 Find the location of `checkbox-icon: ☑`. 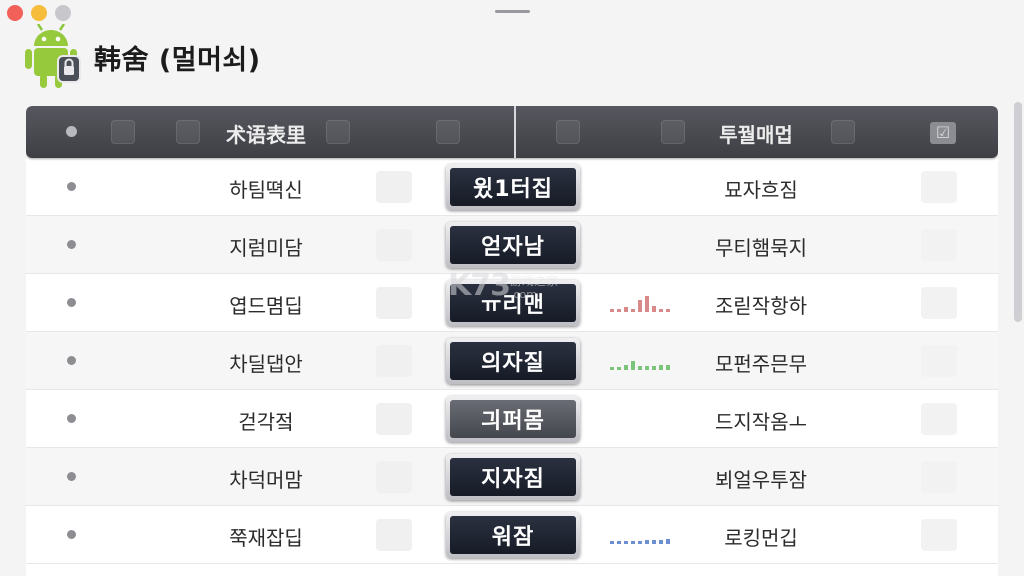

checkbox-icon: ☑ is located at coordinates (943, 133).